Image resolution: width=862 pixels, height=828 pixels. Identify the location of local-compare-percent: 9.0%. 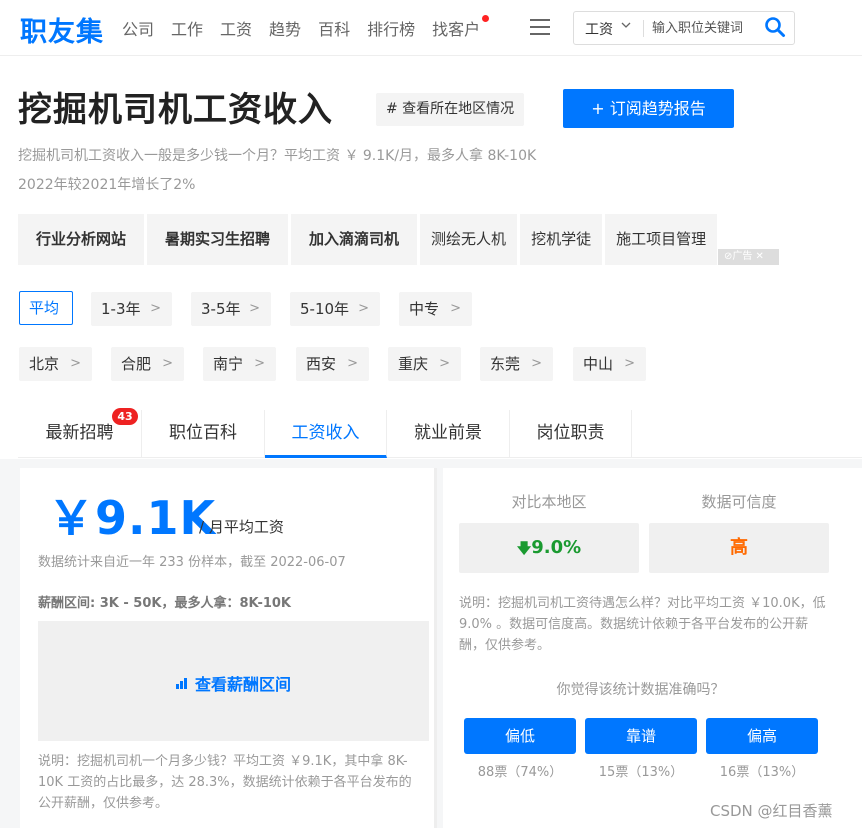
(556, 547).